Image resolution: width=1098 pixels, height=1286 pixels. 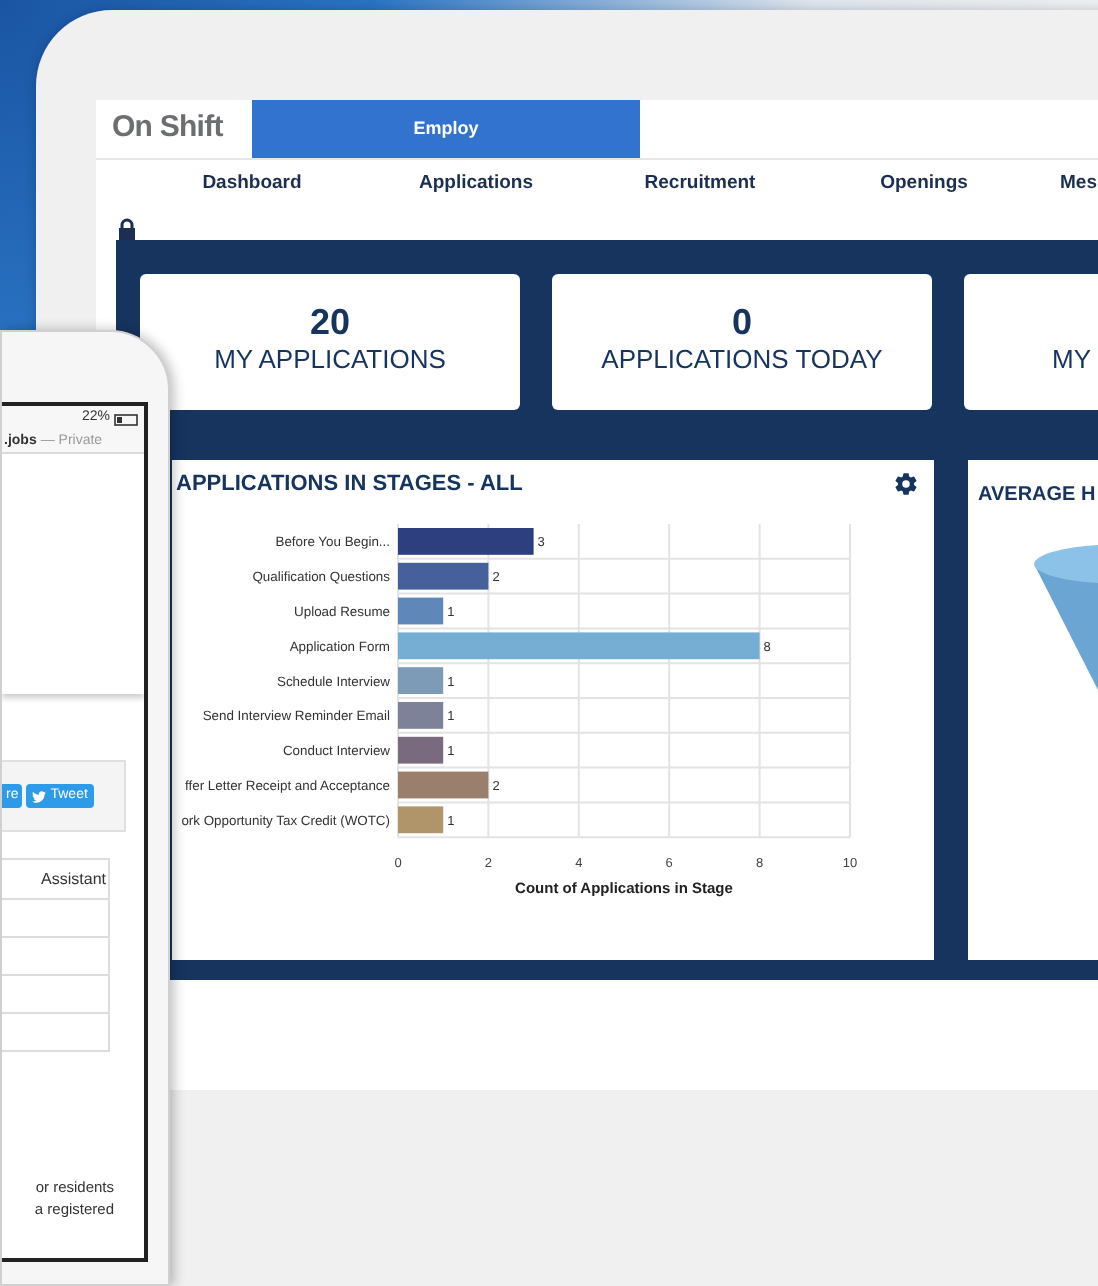 I want to click on stat-label: APPLICATIONS TODAY, so click(x=742, y=360).